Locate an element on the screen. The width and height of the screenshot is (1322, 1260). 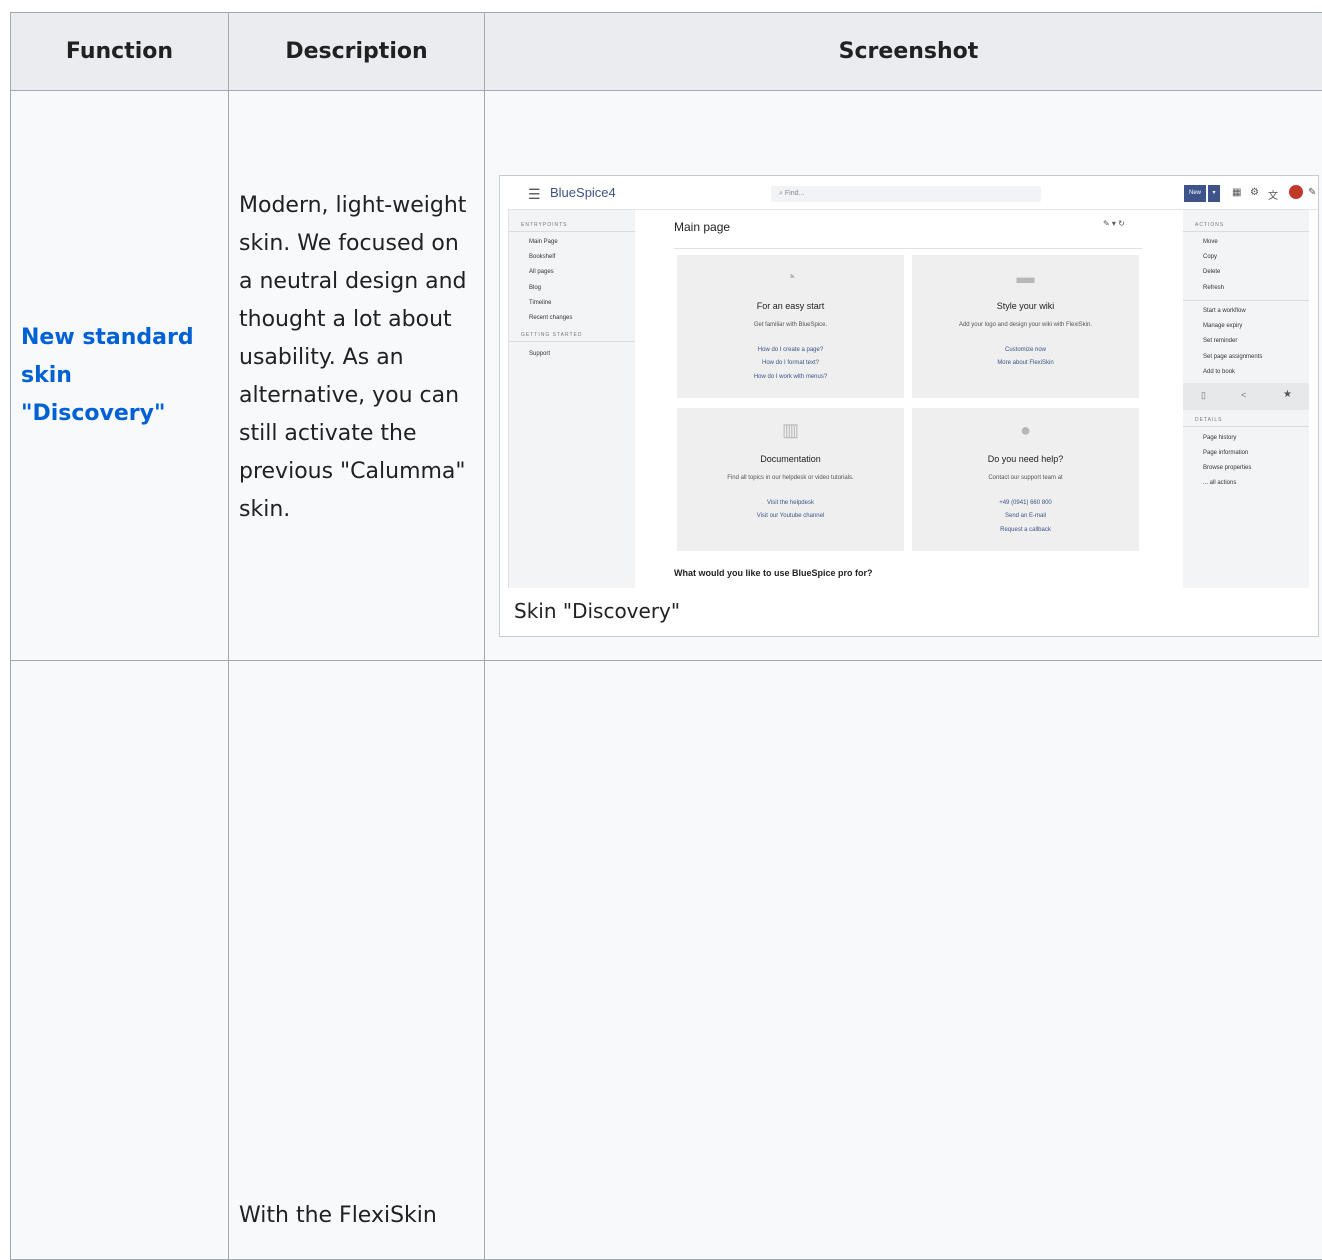
row2-description: With the FlexiSkin is located at coordinates (338, 1215).